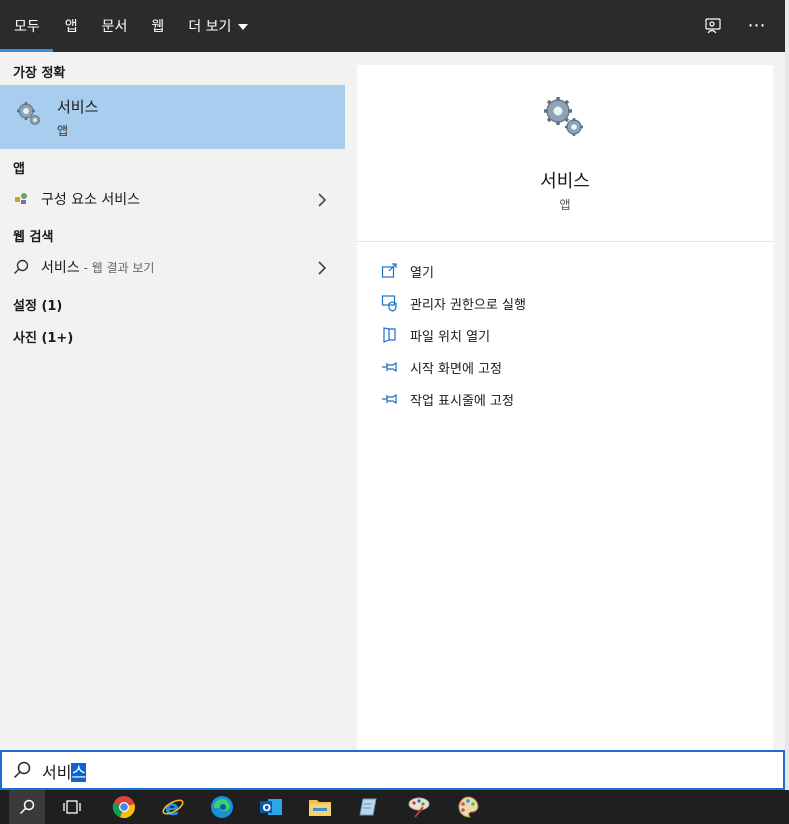 The height and width of the screenshot is (824, 789). I want to click on tab-web: 웹, so click(157, 26).